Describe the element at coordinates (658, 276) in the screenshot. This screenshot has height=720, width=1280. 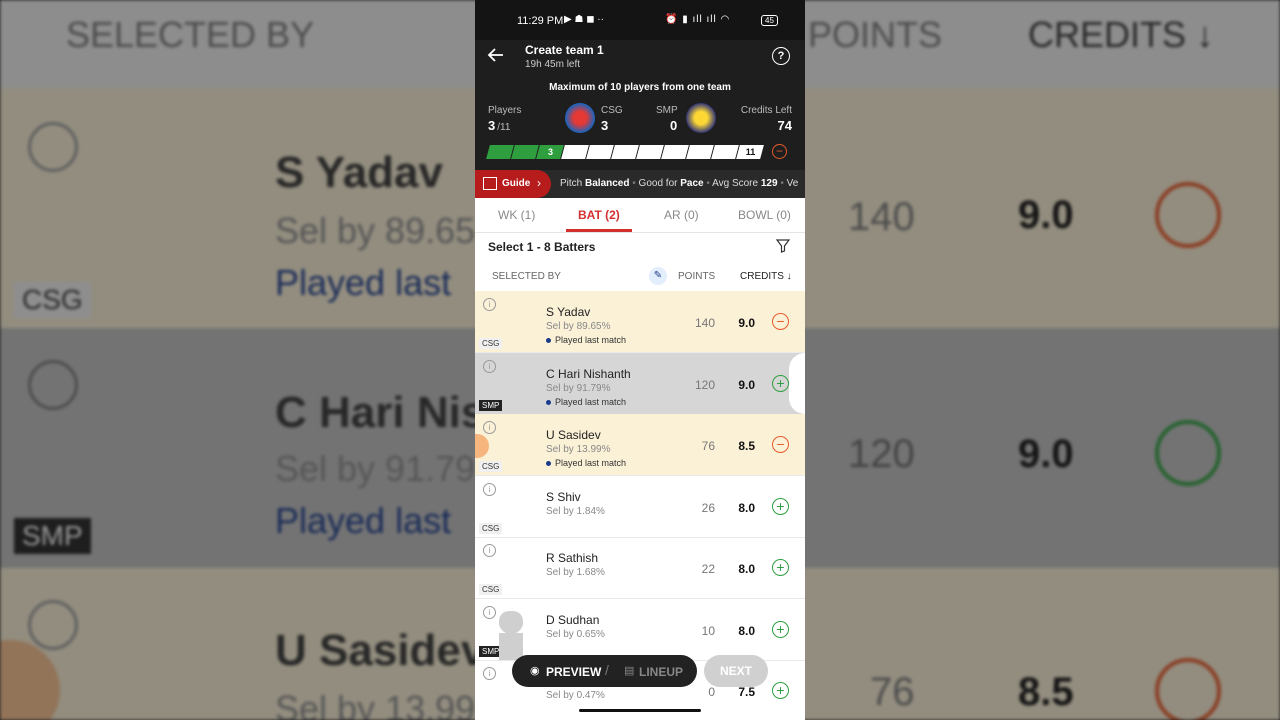
I see `edit-pencil-icon: ✎` at that location.